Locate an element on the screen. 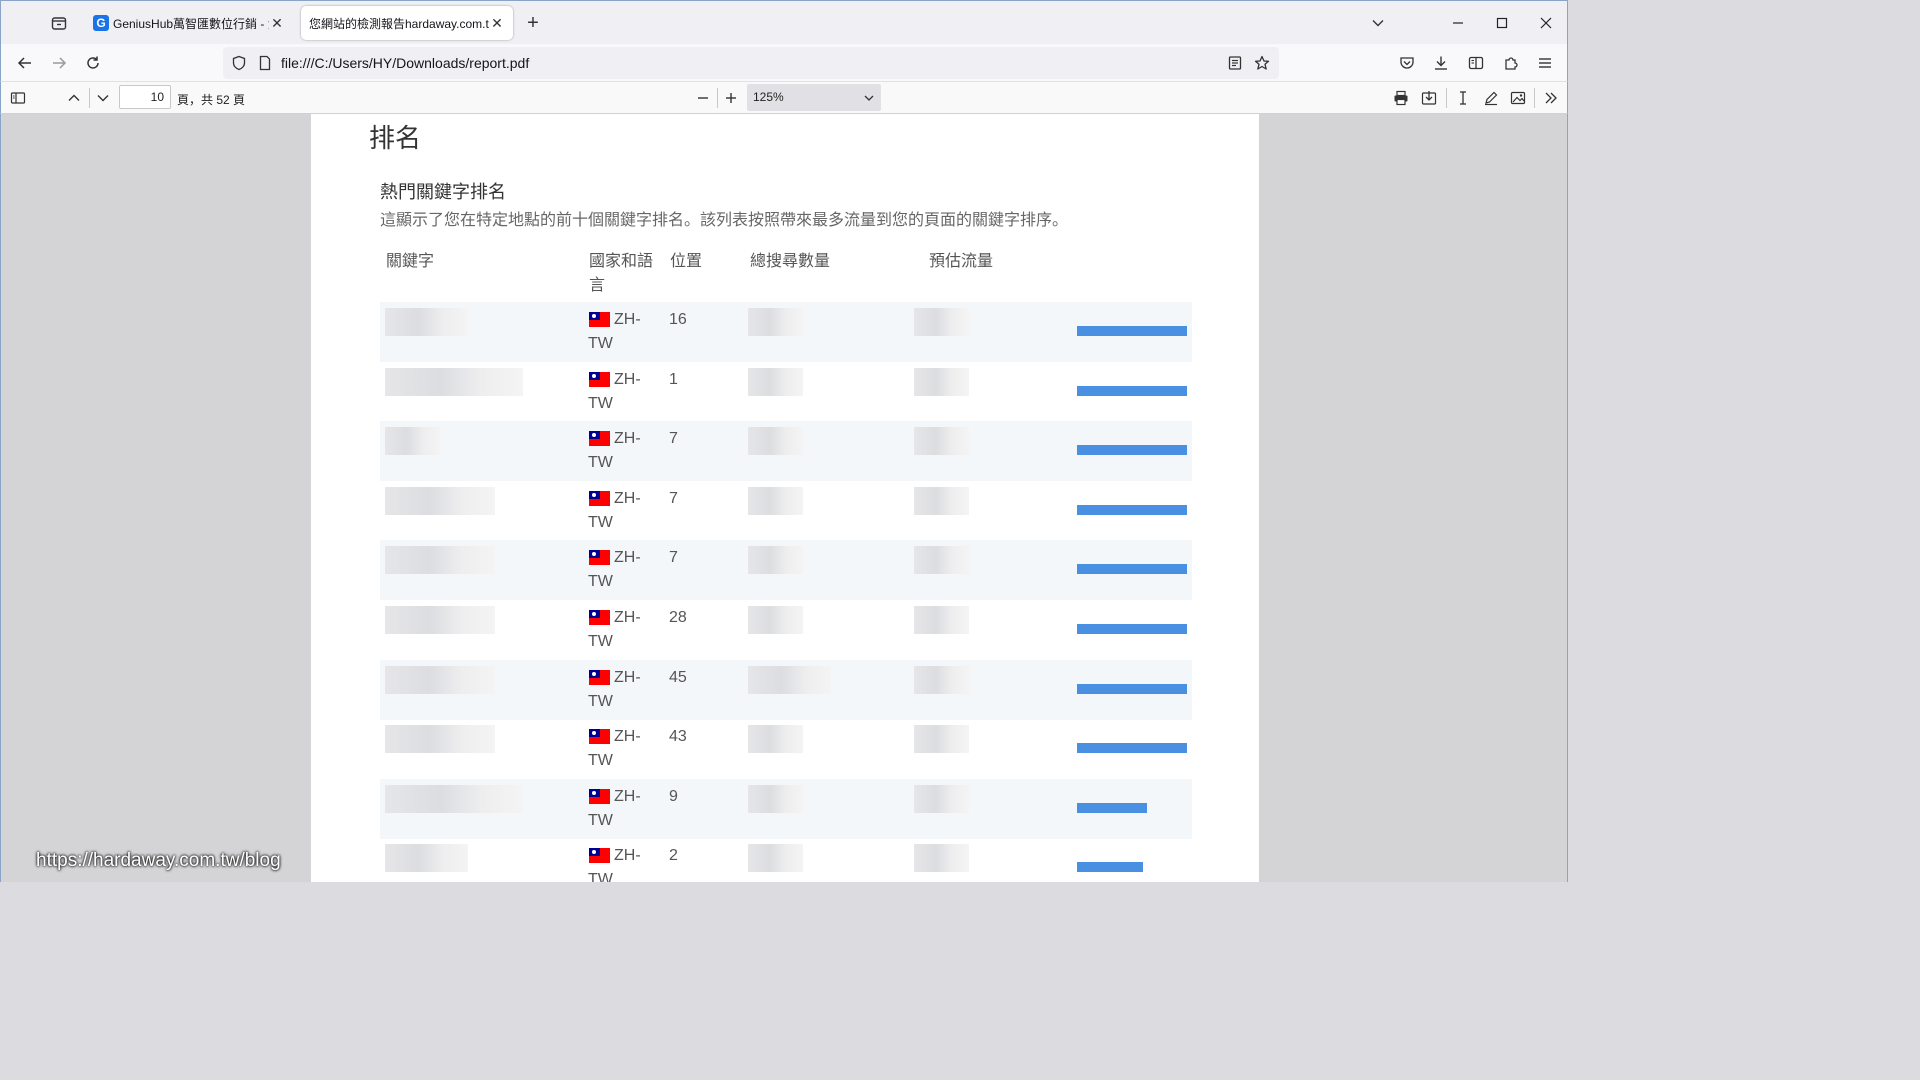  toolbar-separator is located at coordinates (1446, 98).